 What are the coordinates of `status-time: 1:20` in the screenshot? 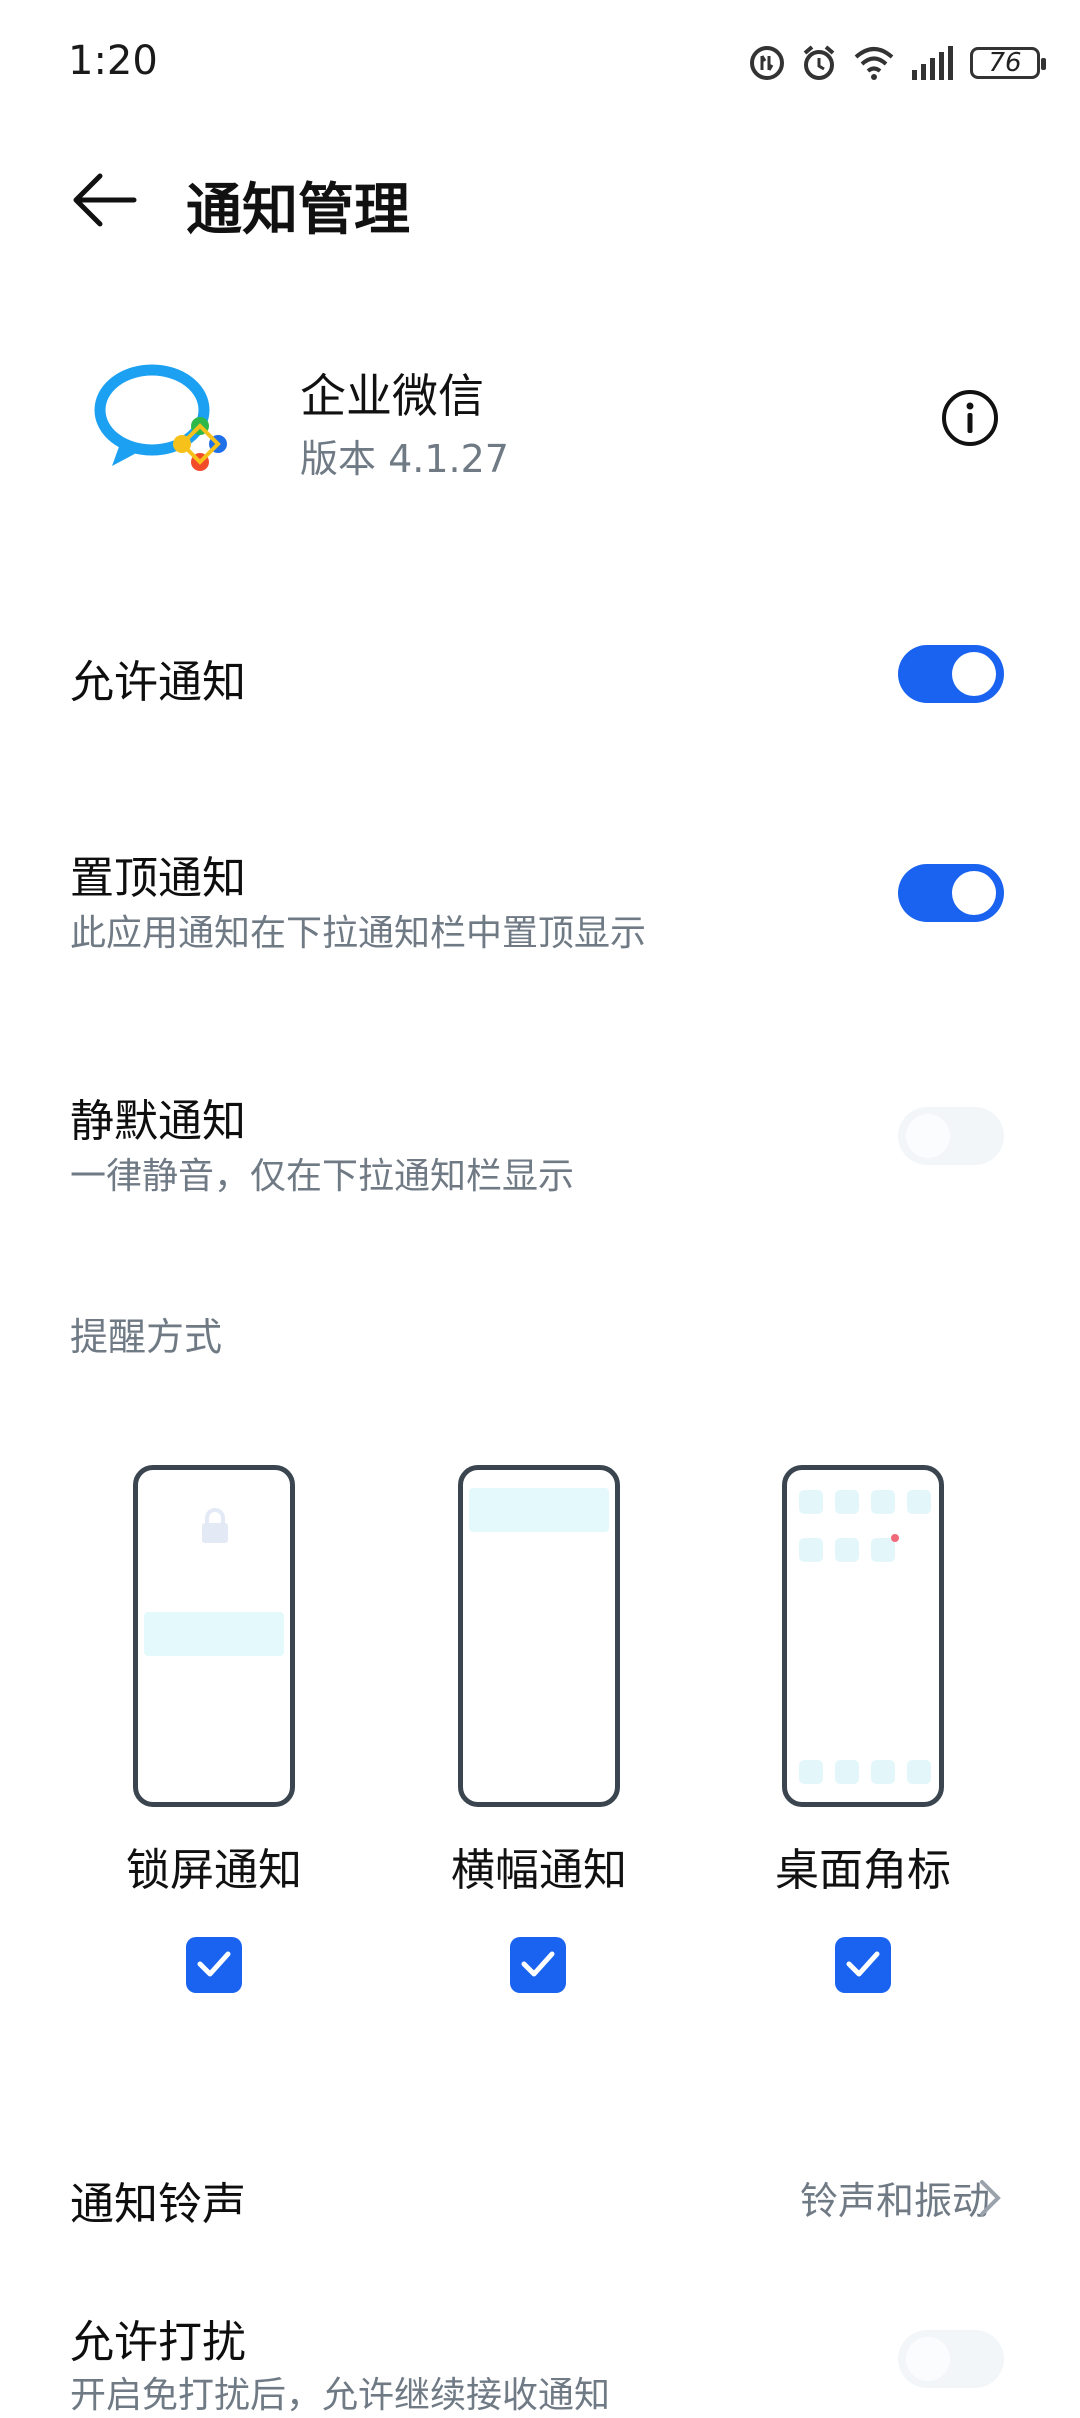 It's located at (113, 61).